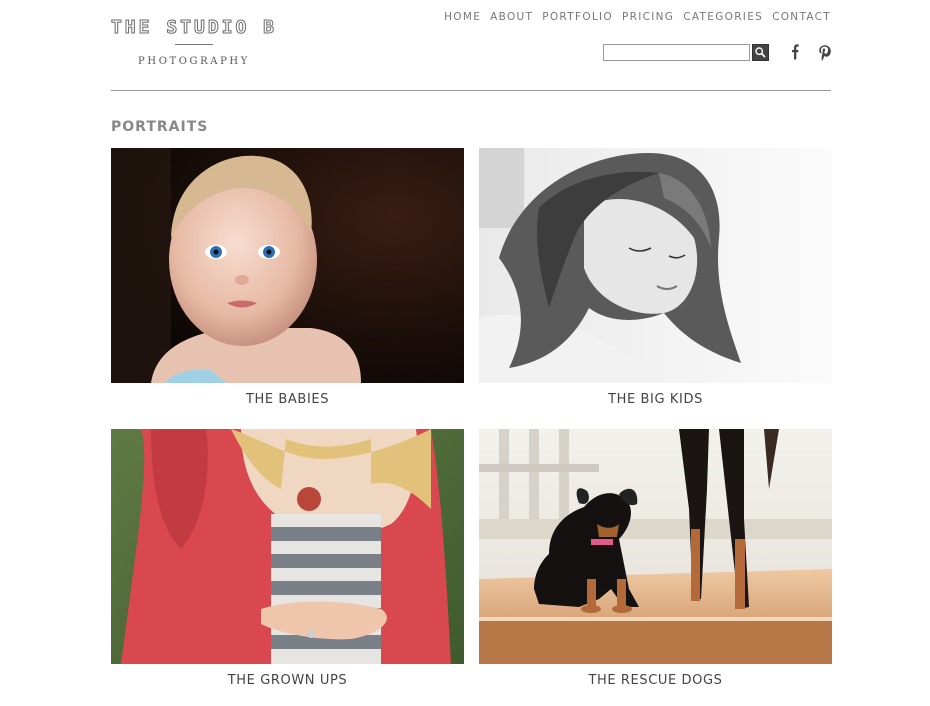  Describe the element at coordinates (194, 28) in the screenshot. I see `logo-title: THE STUDIO B` at that location.